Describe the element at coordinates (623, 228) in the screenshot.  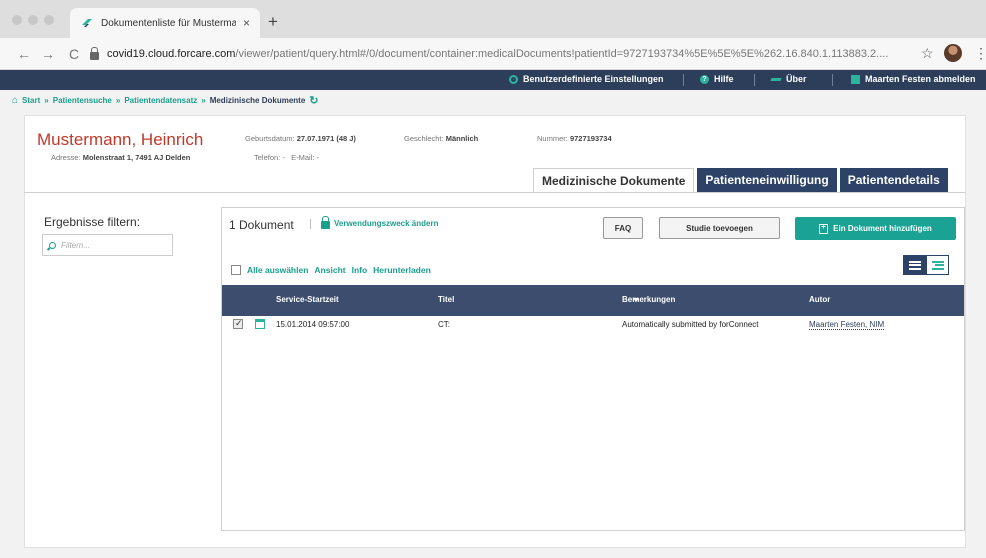
I see `faq-button: FAQ` at that location.